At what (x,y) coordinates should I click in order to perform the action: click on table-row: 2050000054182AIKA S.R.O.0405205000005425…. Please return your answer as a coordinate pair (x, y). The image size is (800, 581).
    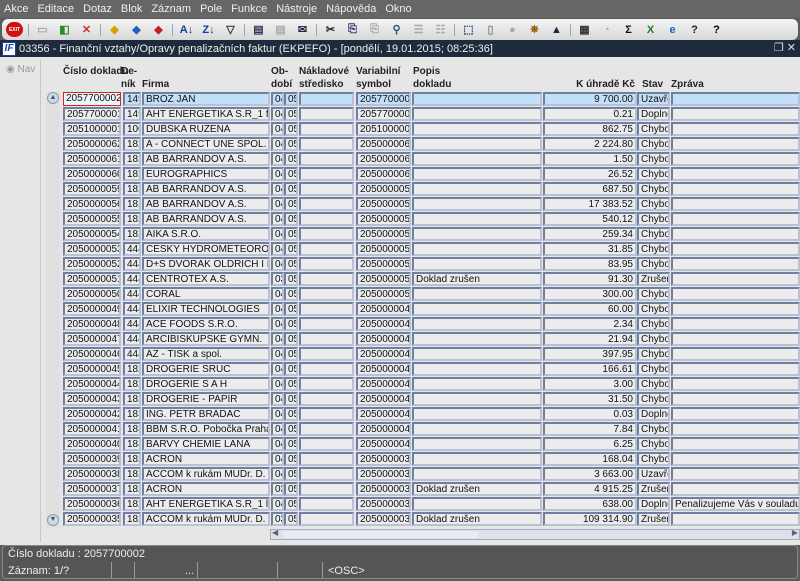
    Looking at the image, I should click on (400, 234).